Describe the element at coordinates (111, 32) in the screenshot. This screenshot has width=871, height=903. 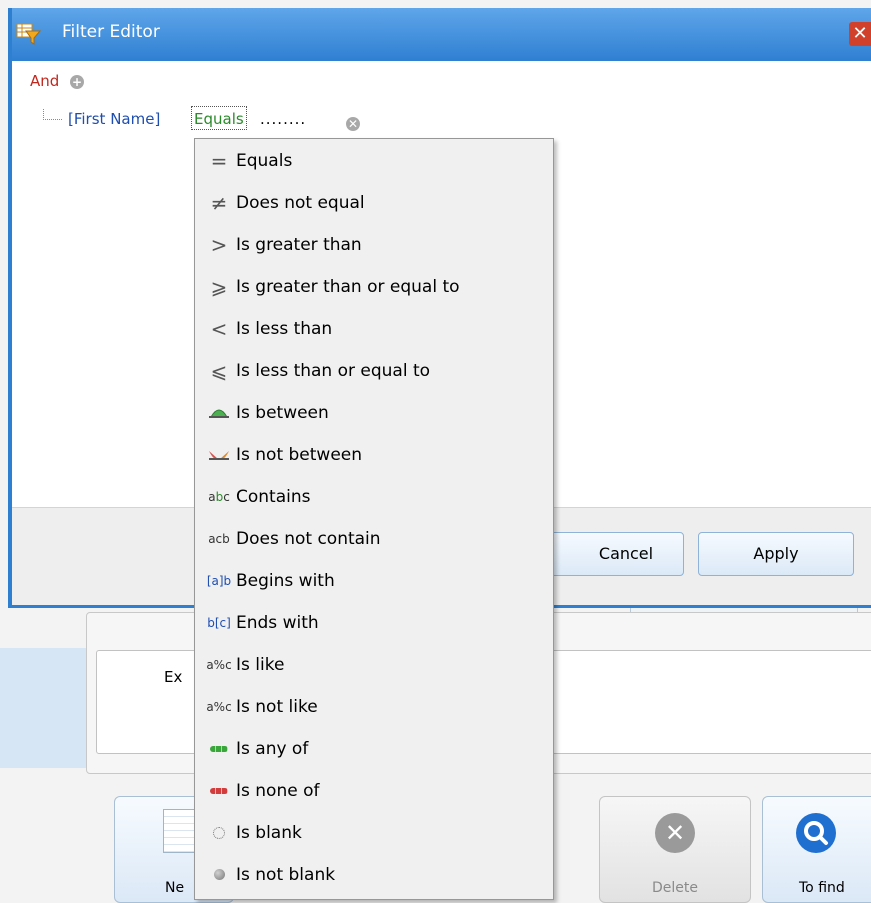
I see `window-title: Filter Editor` at that location.